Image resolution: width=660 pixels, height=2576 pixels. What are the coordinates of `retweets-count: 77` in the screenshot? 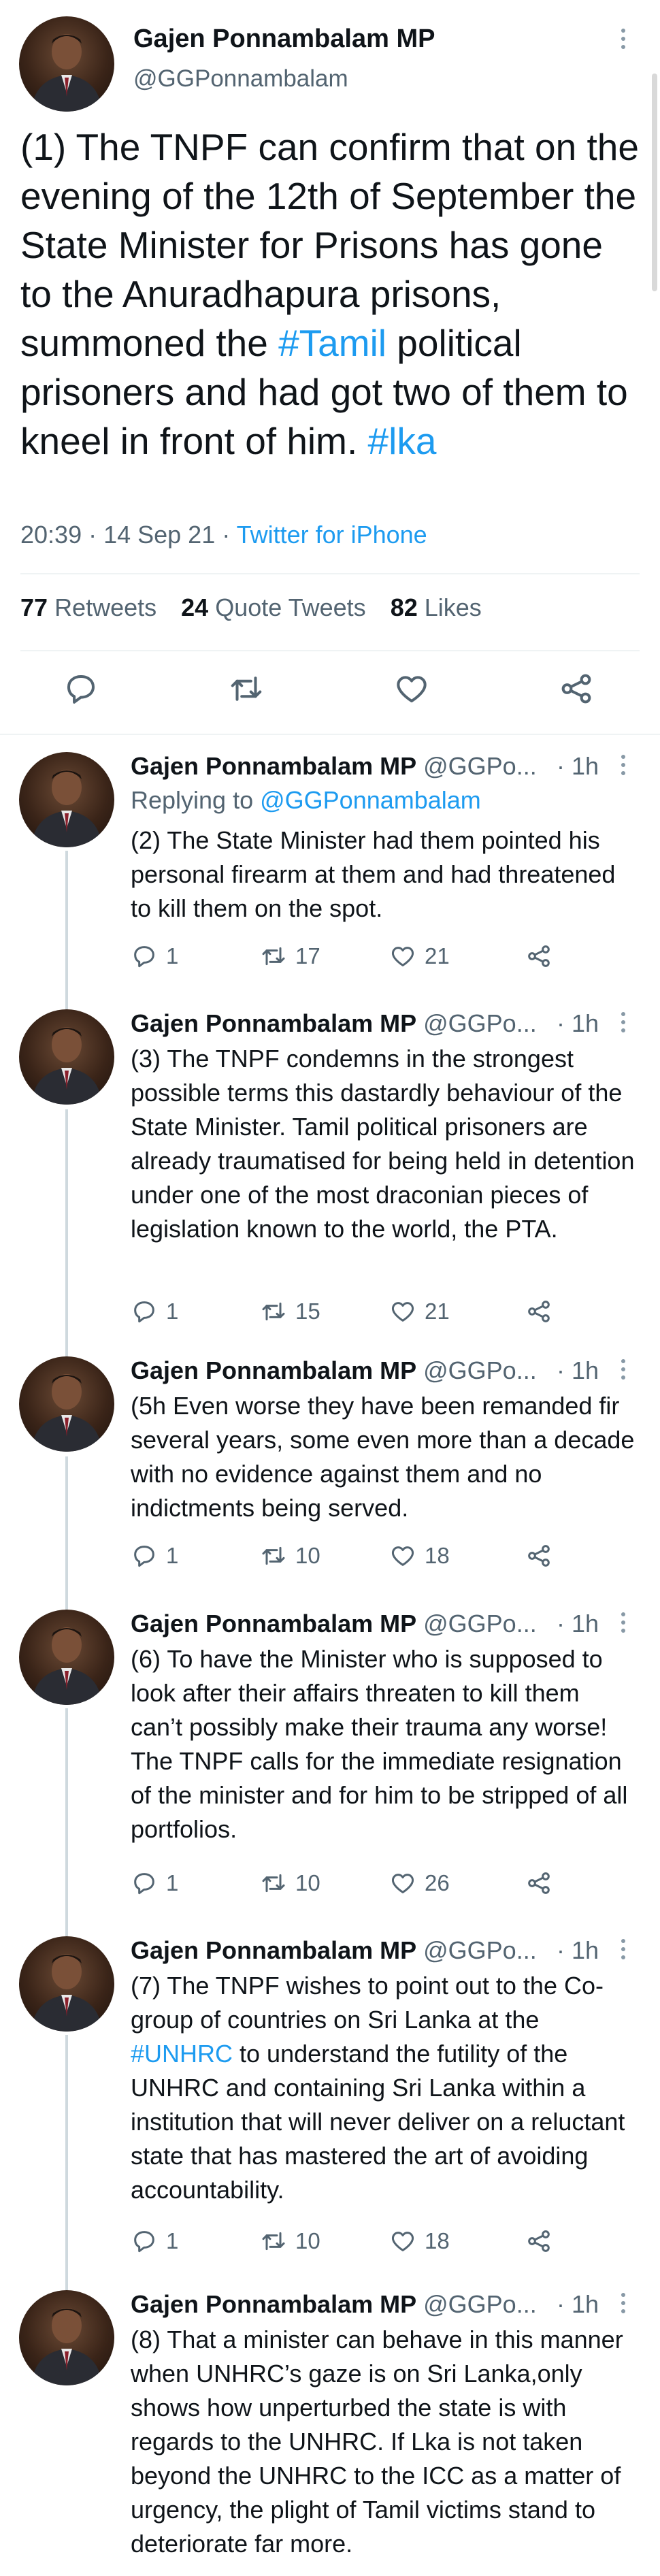 It's located at (34, 607).